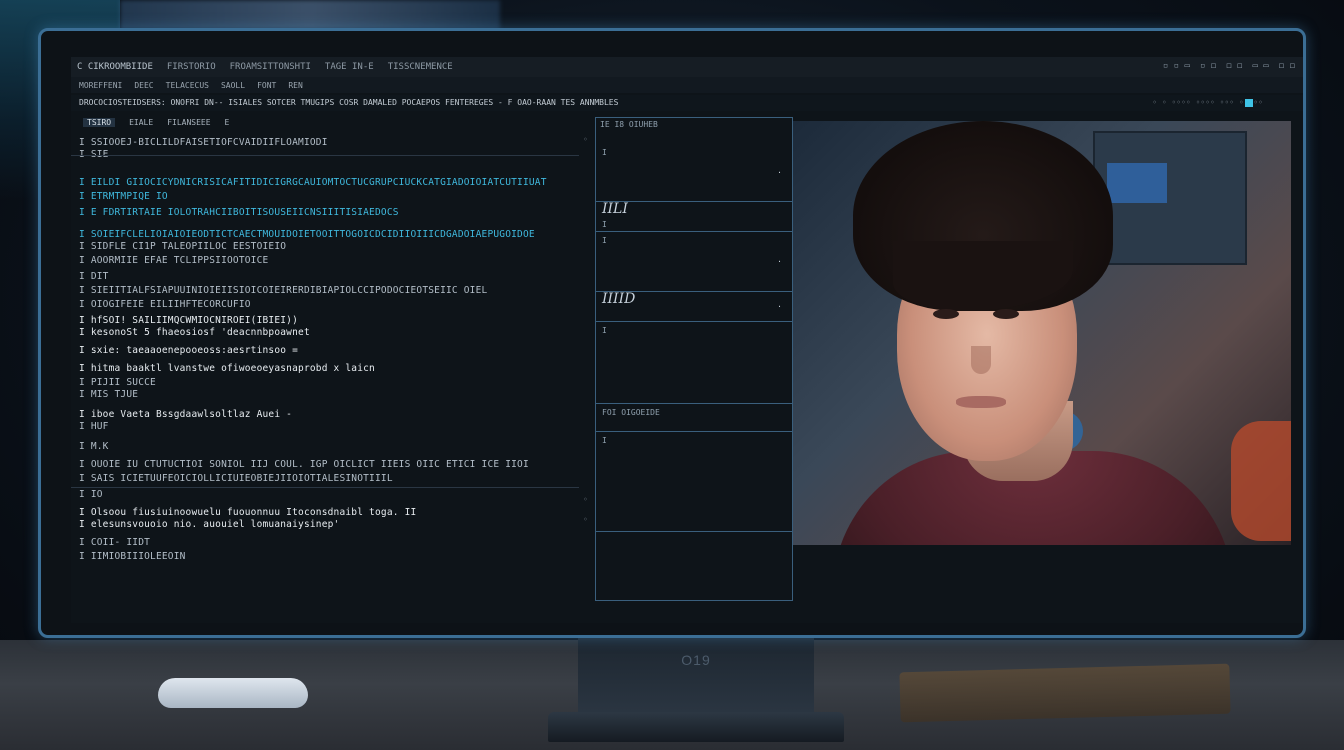  I want to click on menu-bar: MOREFFENI DEEC TELACECUS SAOLL FONT REN, so click(687, 85).